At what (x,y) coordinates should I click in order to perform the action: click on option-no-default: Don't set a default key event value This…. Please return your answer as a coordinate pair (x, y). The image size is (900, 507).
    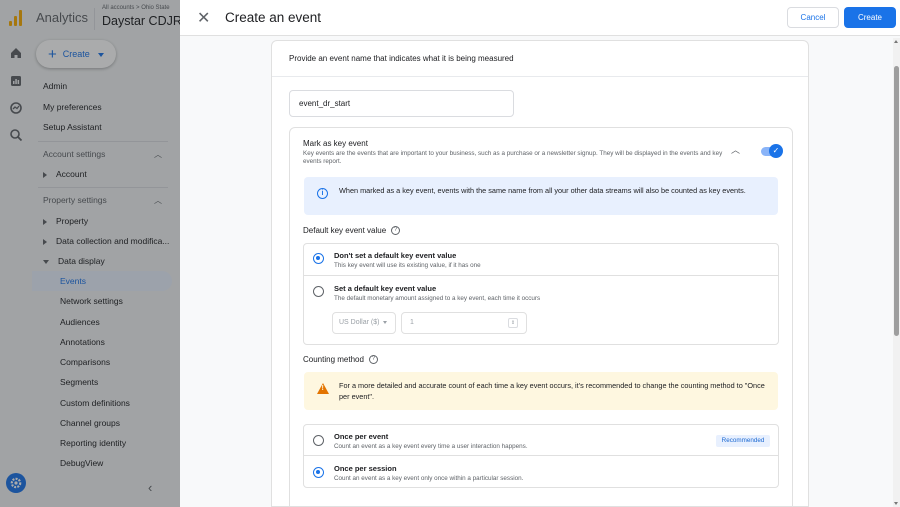
    Looking at the image, I should click on (541, 260).